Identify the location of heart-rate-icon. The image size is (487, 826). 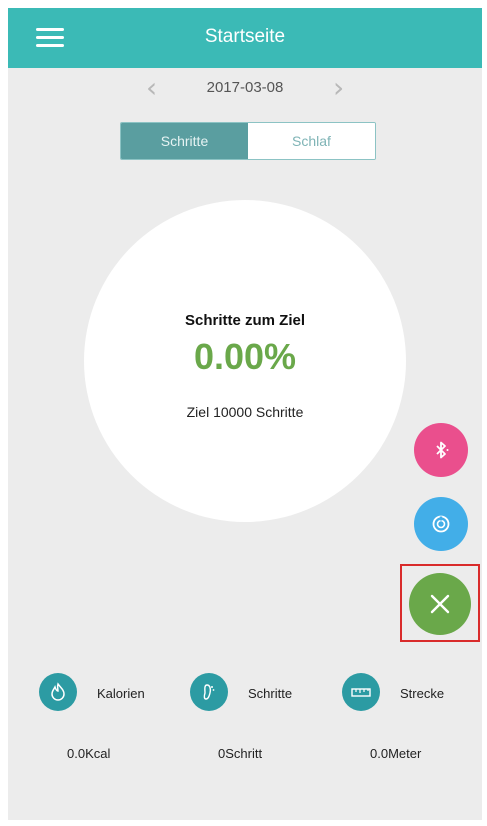
(441, 524).